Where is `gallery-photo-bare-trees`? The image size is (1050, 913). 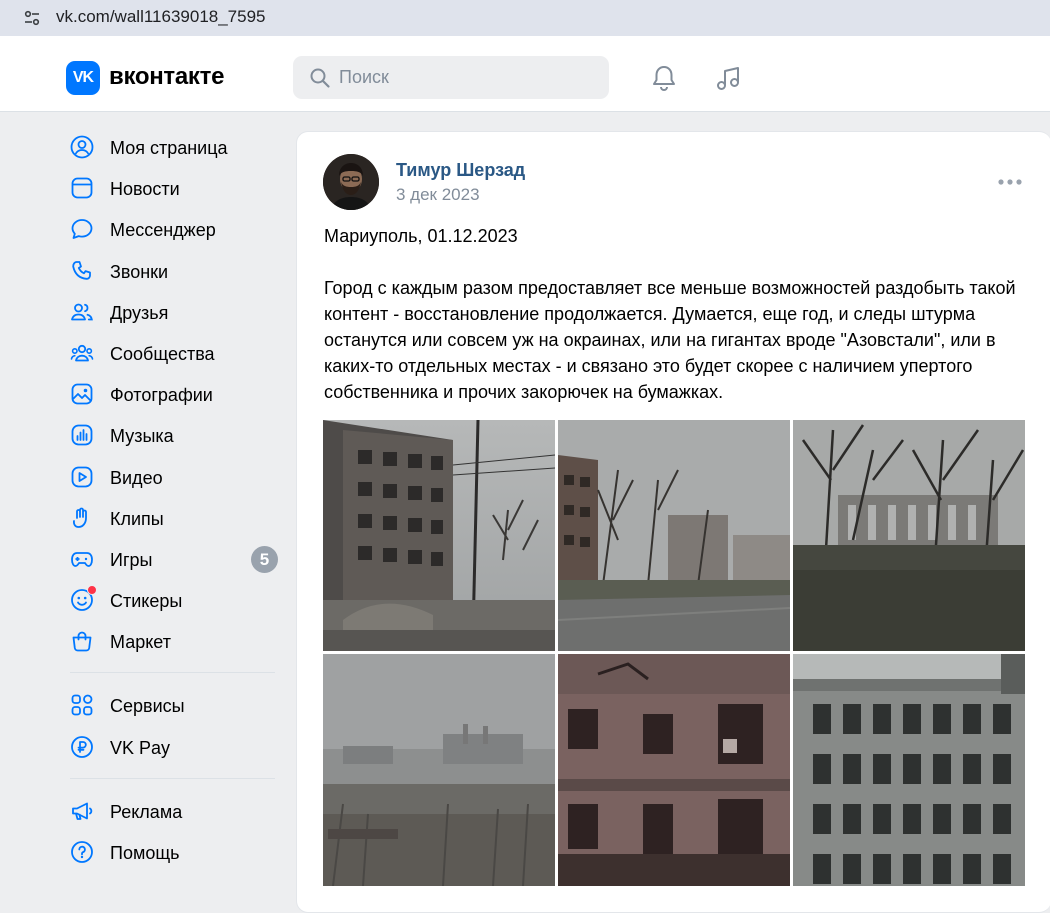 gallery-photo-bare-trees is located at coordinates (909, 535).